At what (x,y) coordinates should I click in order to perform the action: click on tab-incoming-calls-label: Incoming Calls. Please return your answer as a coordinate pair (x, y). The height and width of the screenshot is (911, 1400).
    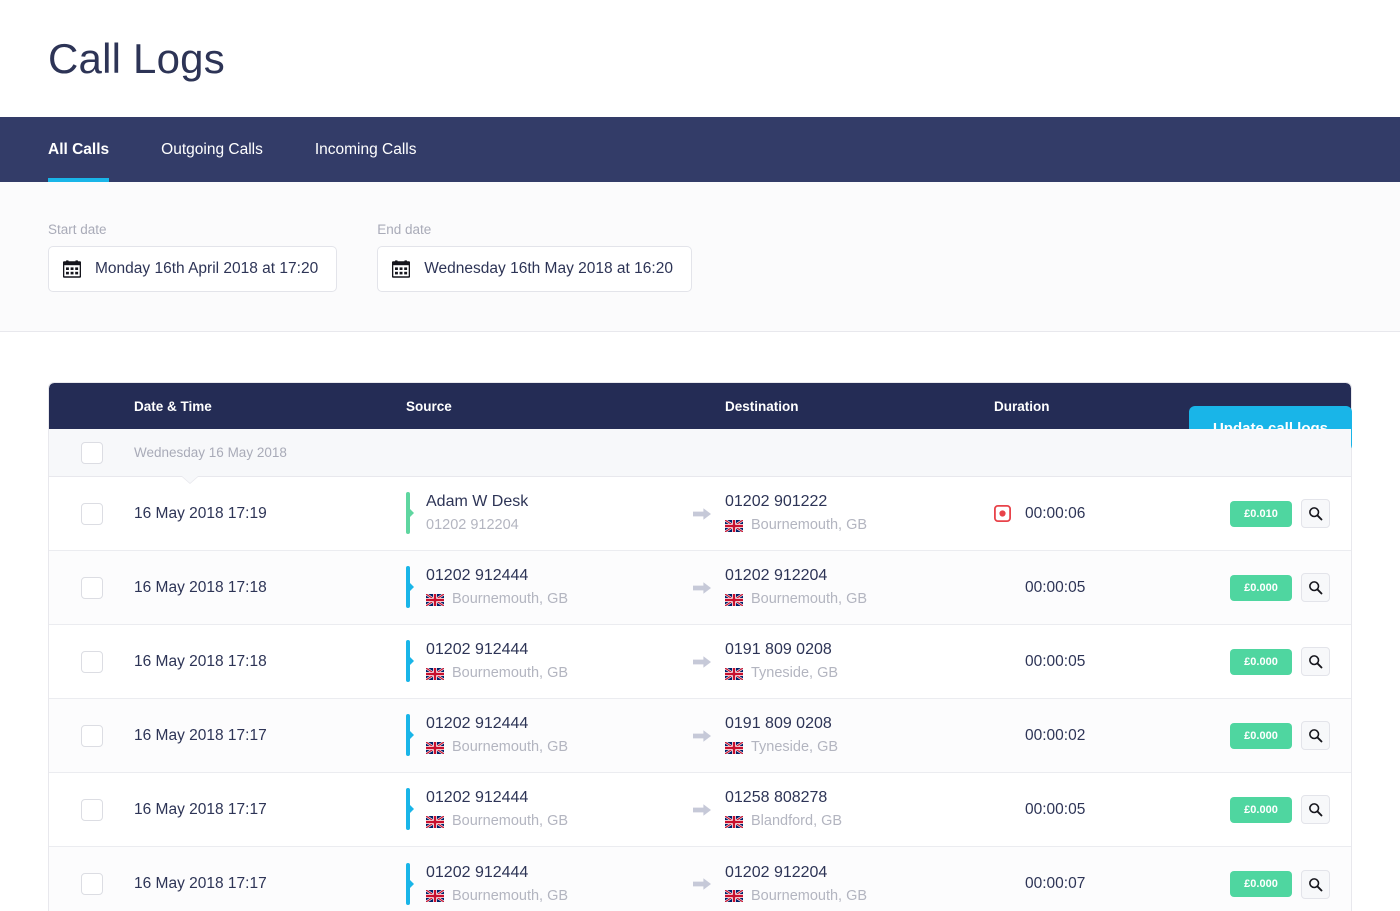
    Looking at the image, I should click on (365, 149).